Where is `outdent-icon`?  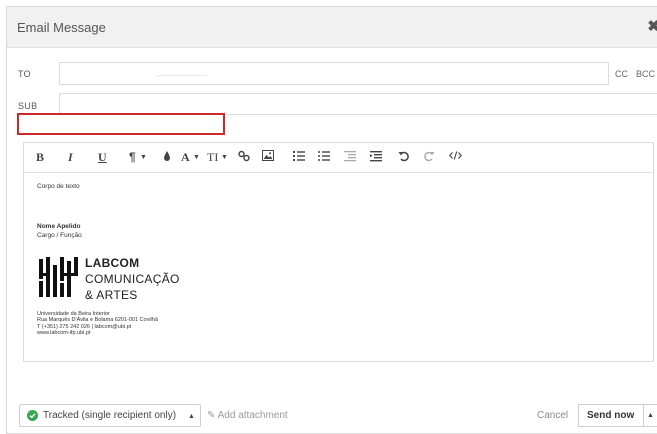 outdent-icon is located at coordinates (350, 156).